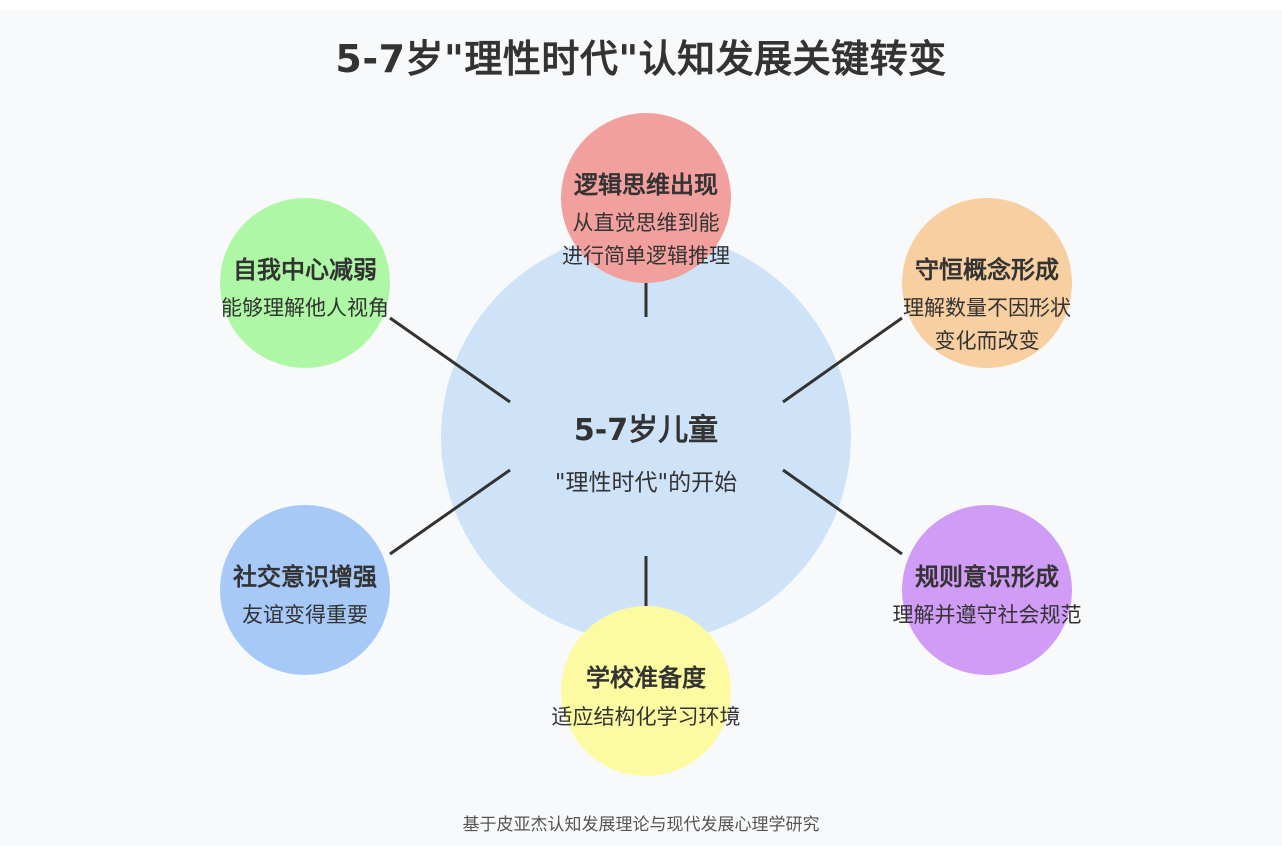 This screenshot has height=846, width=1282. Describe the element at coordinates (646, 430) in the screenshot. I see `center-title: 5-7岁儿童` at that location.